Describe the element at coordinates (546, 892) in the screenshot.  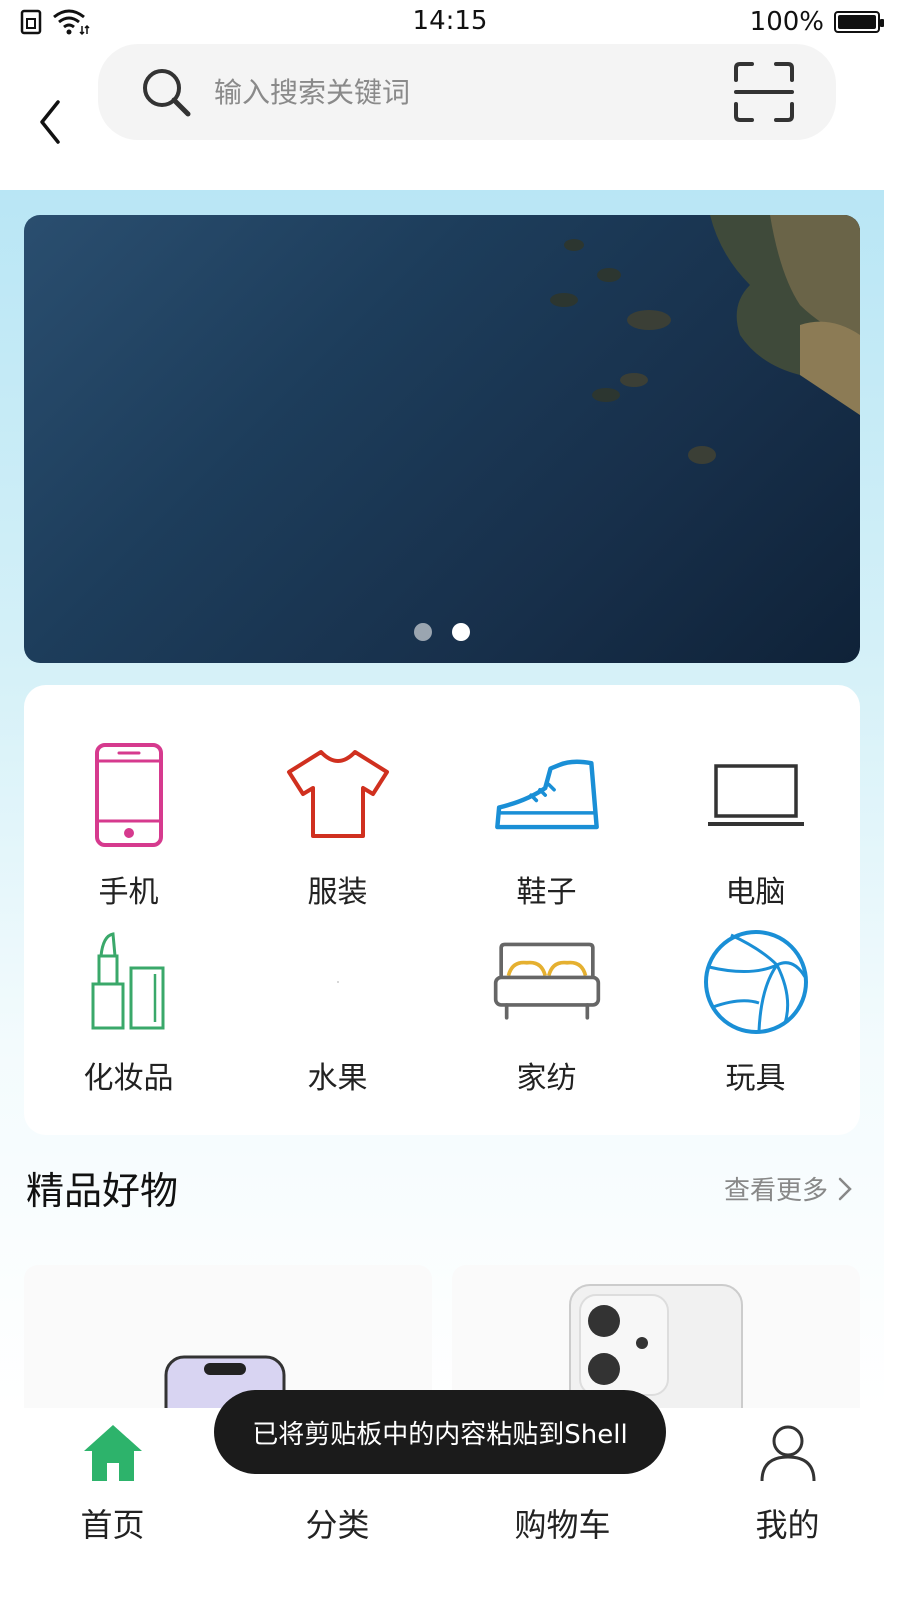
I see `category-label: 鞋子` at that location.